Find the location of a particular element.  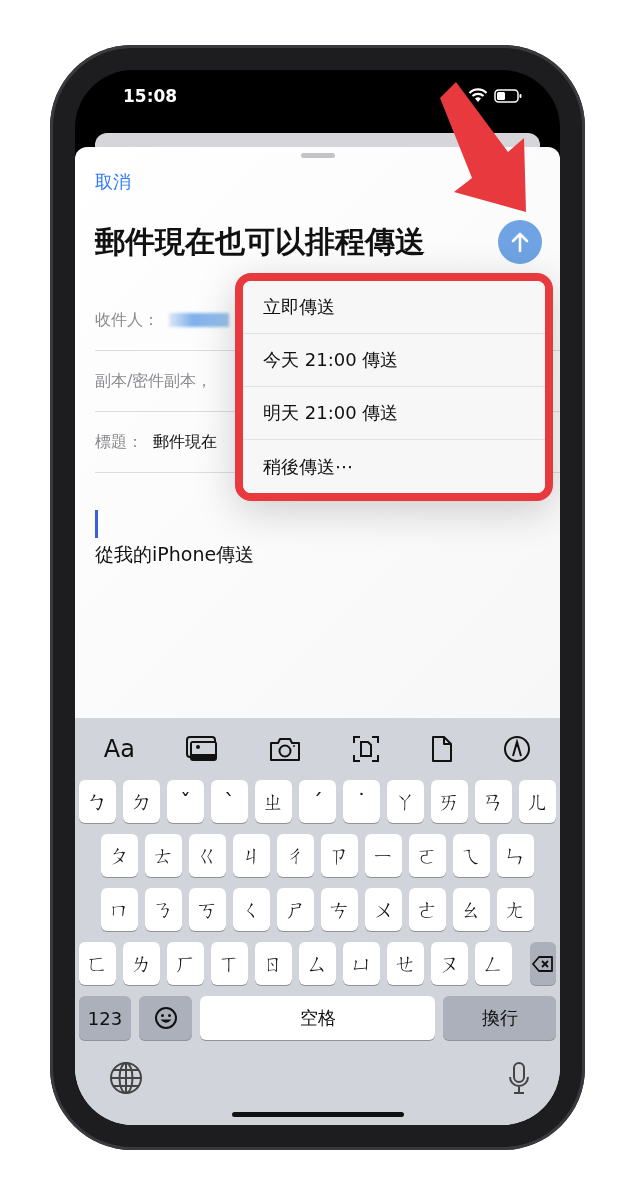

field-label: 收件人： is located at coordinates (127, 320).